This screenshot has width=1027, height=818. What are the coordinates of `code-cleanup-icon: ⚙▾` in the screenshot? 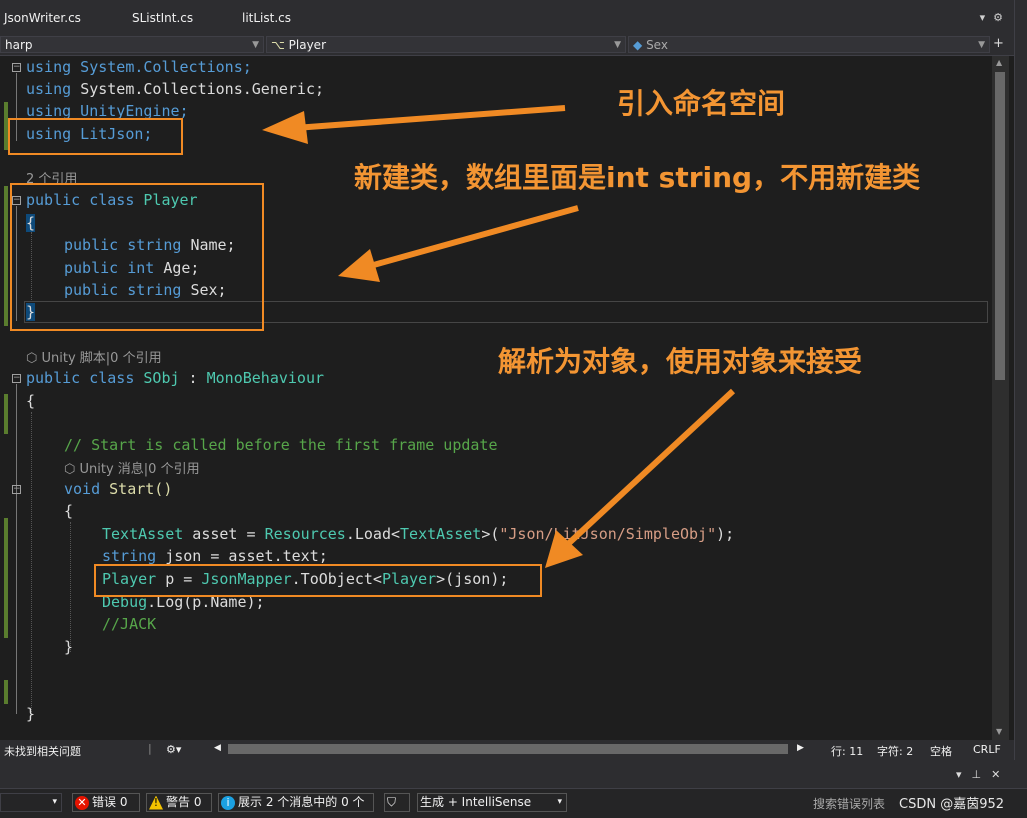 It's located at (173, 749).